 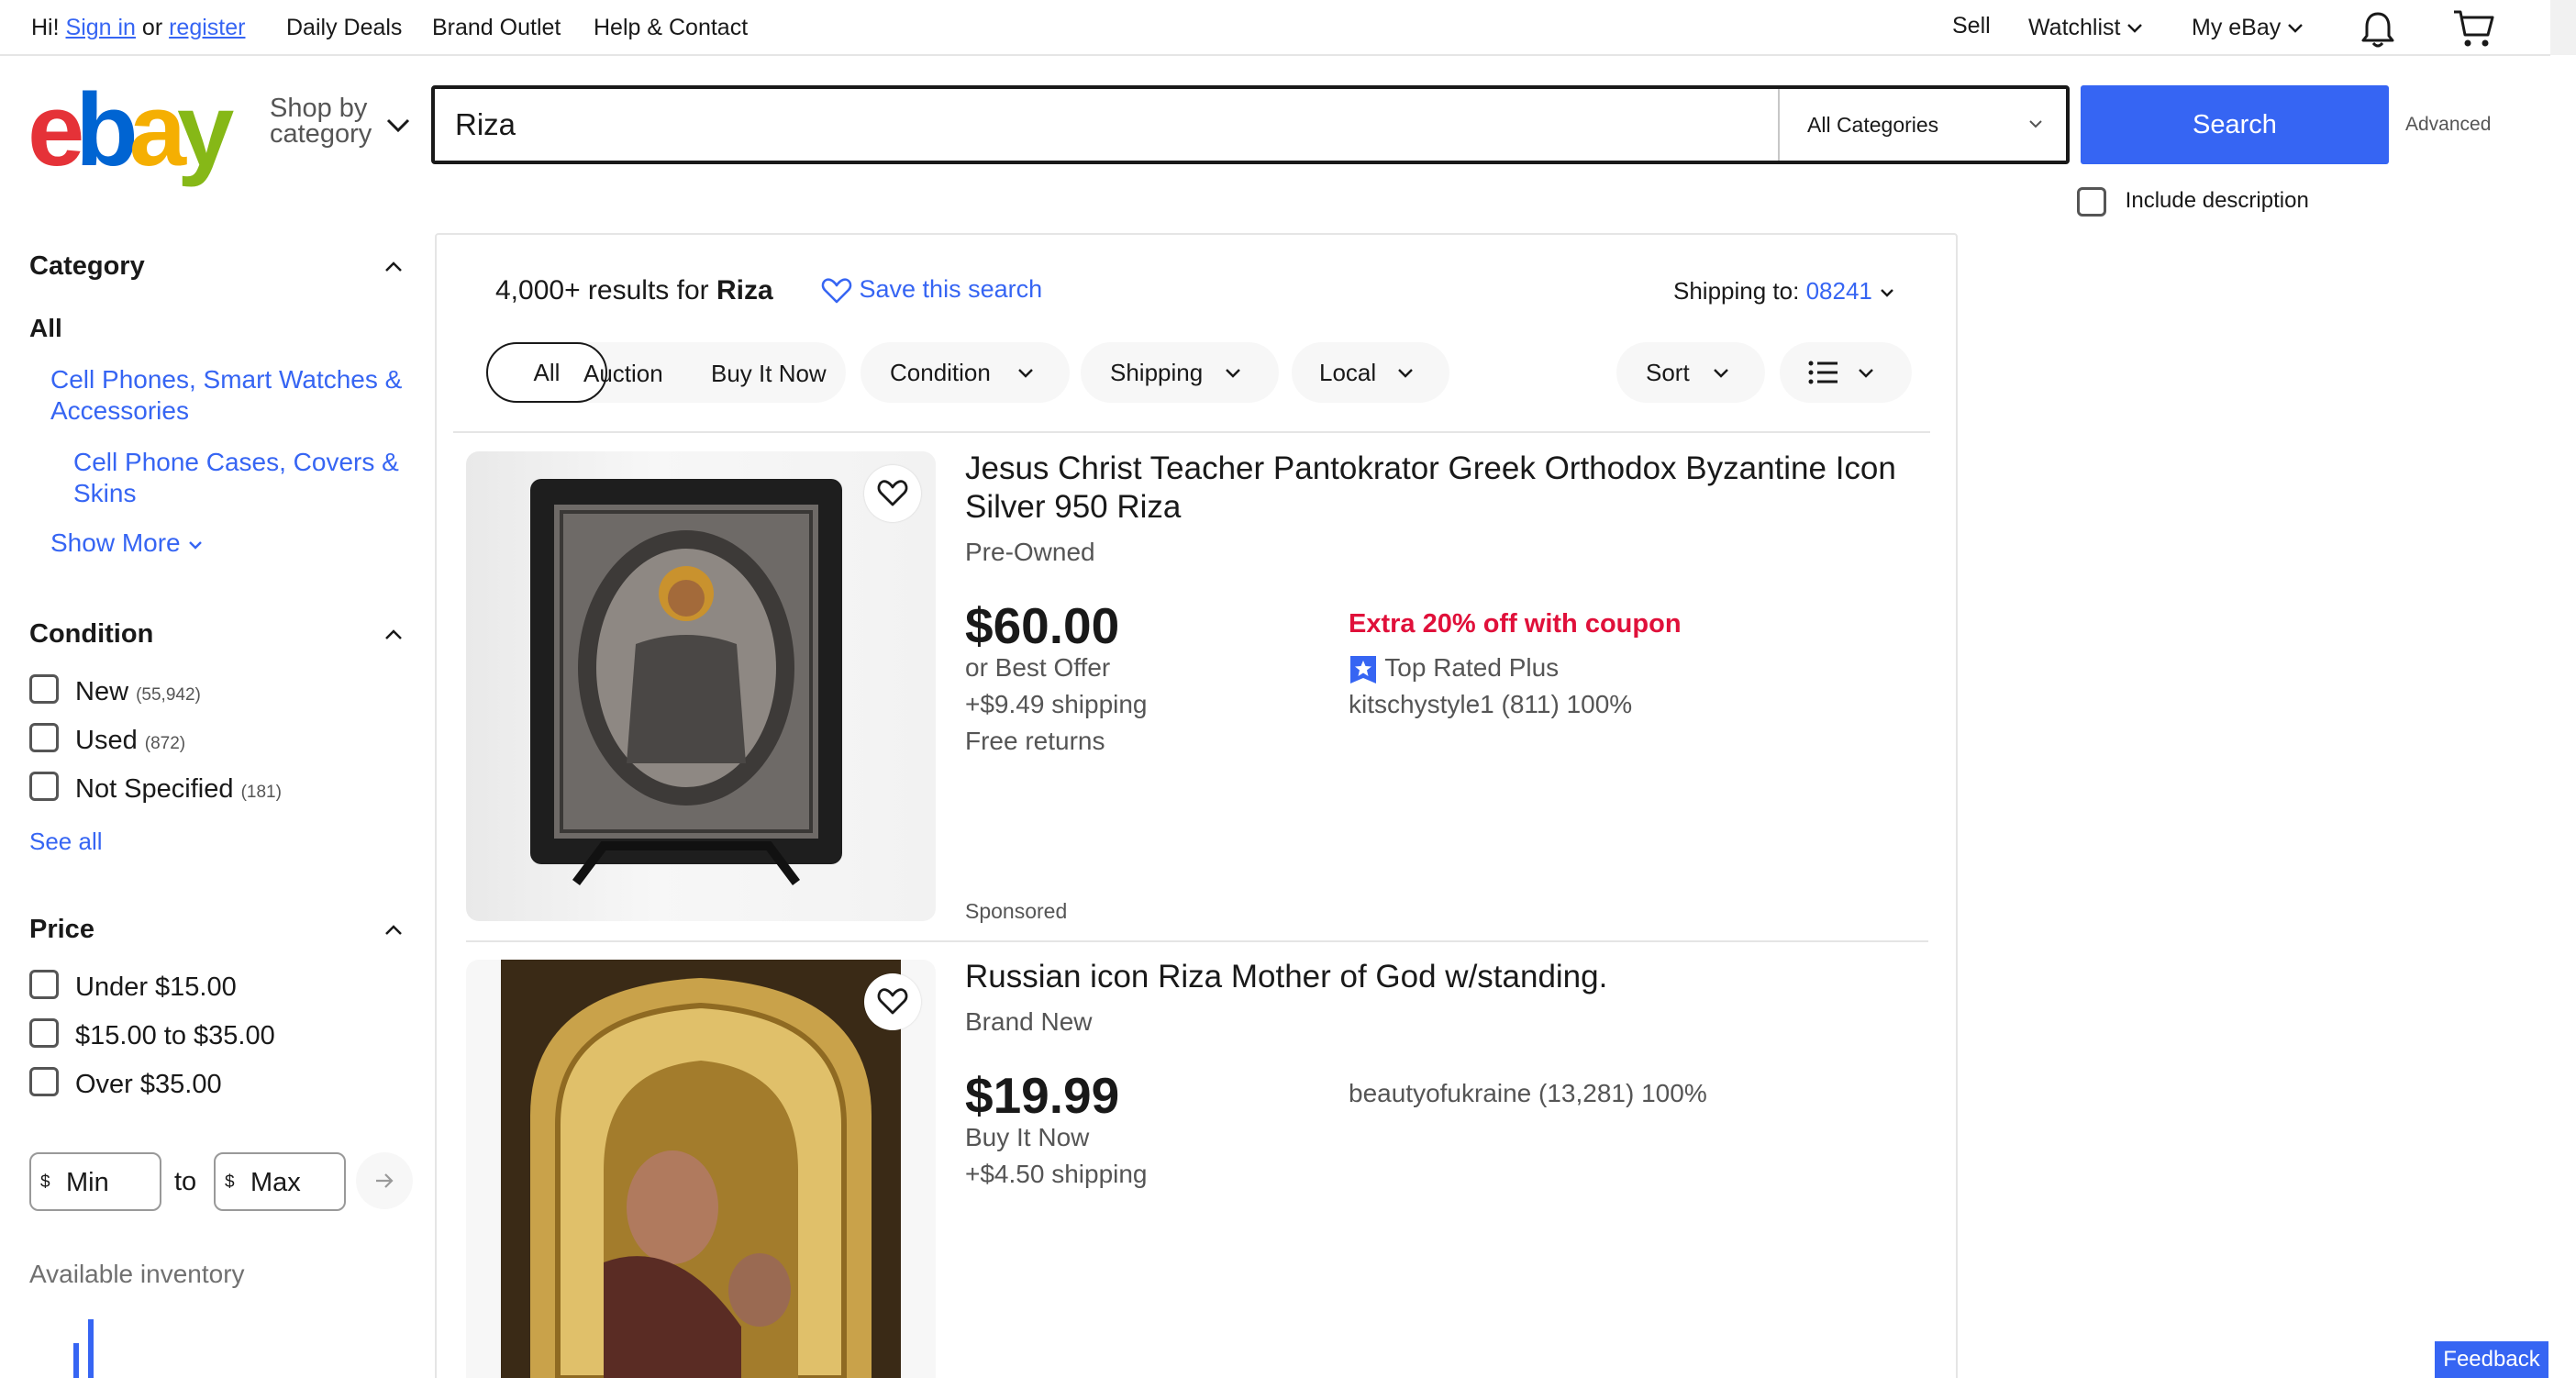 What do you see at coordinates (1157, 372) in the screenshot?
I see `shipping-filter-label: Shipping` at bounding box center [1157, 372].